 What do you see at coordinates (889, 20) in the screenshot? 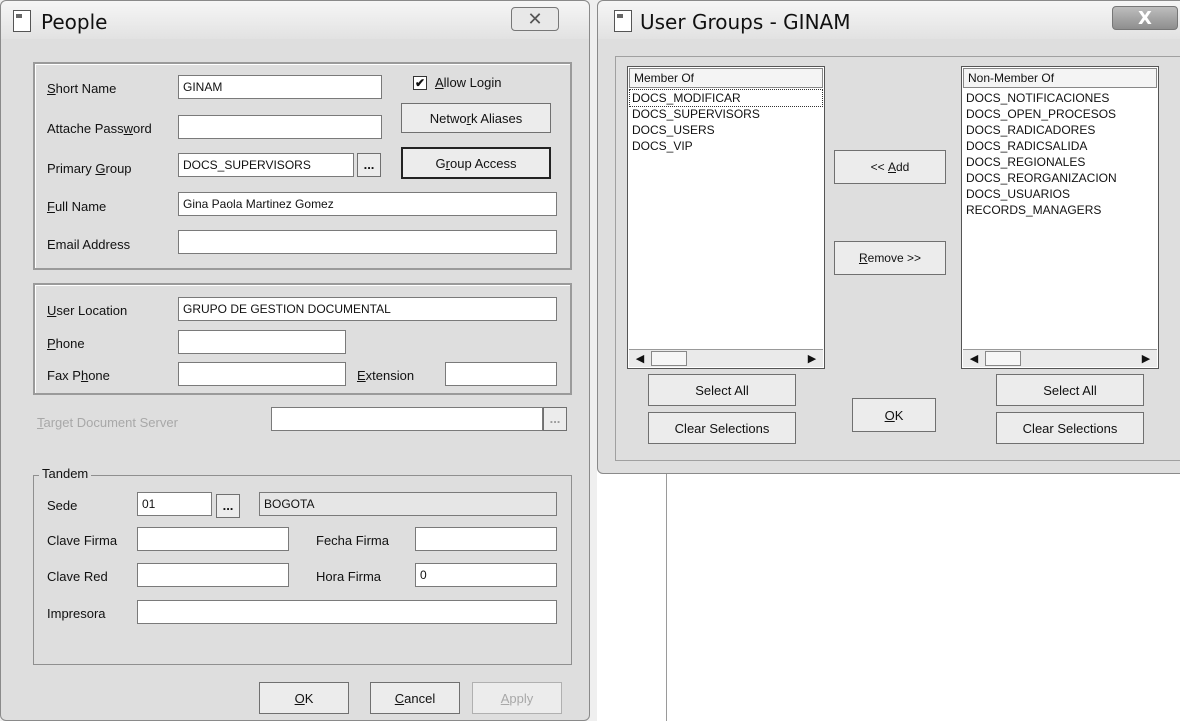
I see `user-groups-titlebar: User Groups - GINAM X` at bounding box center [889, 20].